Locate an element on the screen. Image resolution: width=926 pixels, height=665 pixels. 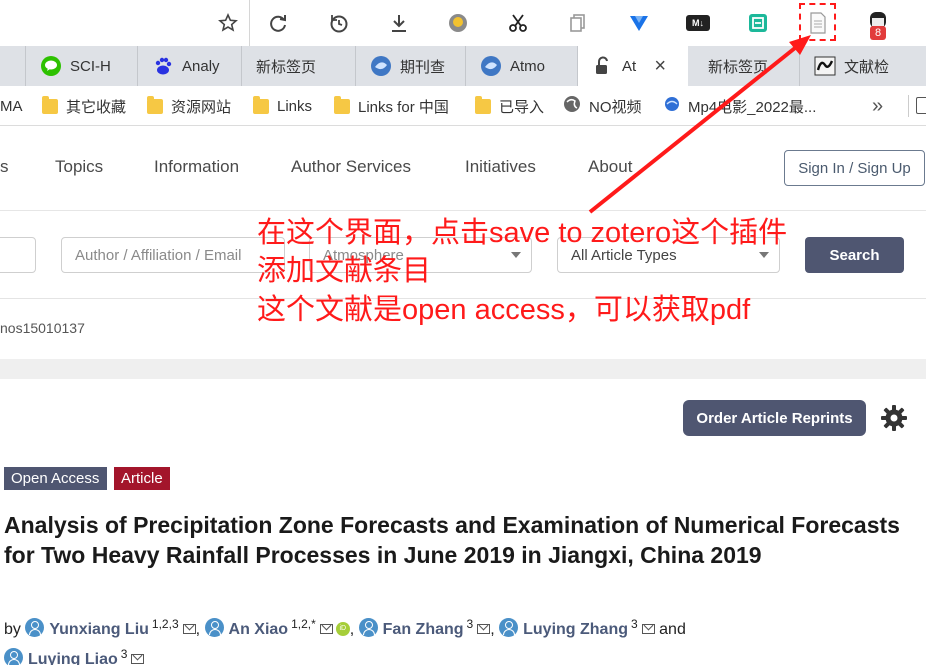
annotation-arrow is located at coordinates (699, 124).